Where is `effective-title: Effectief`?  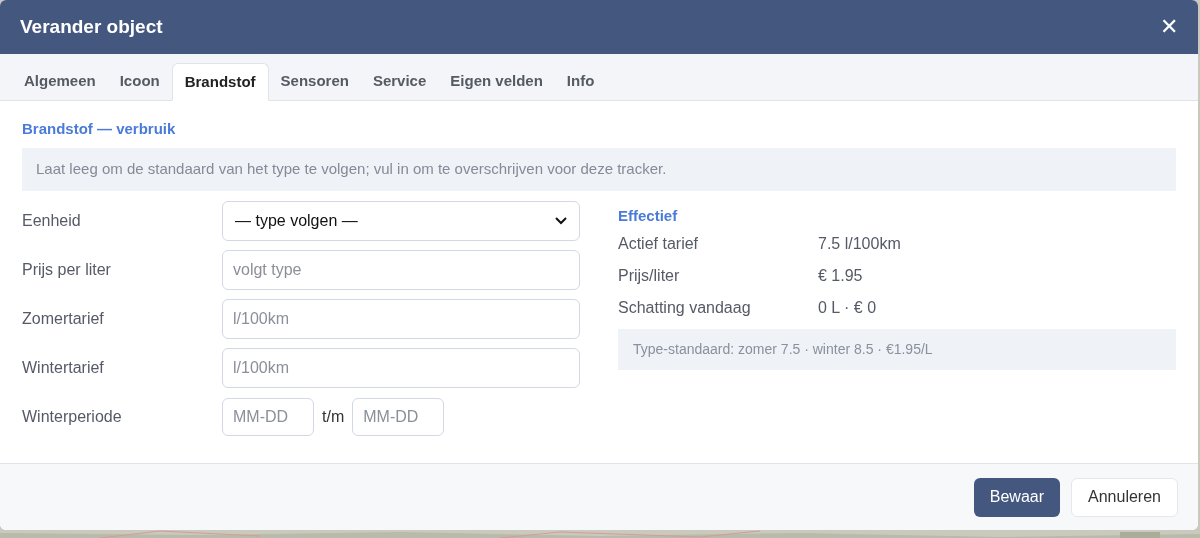 effective-title: Effectief is located at coordinates (648, 215).